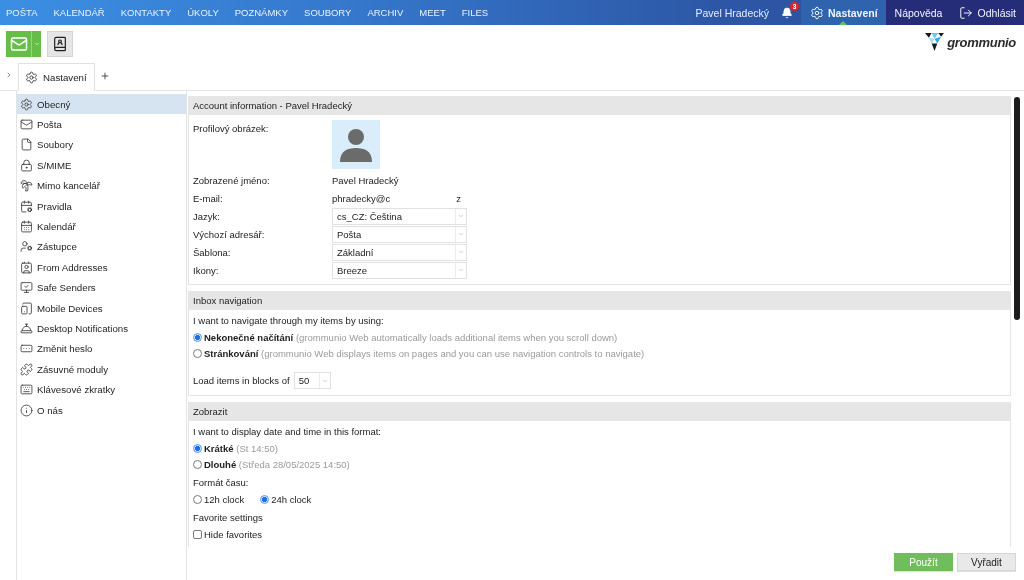  Describe the element at coordinates (399, 270) in the screenshot. I see `select-field: Breeze` at that location.